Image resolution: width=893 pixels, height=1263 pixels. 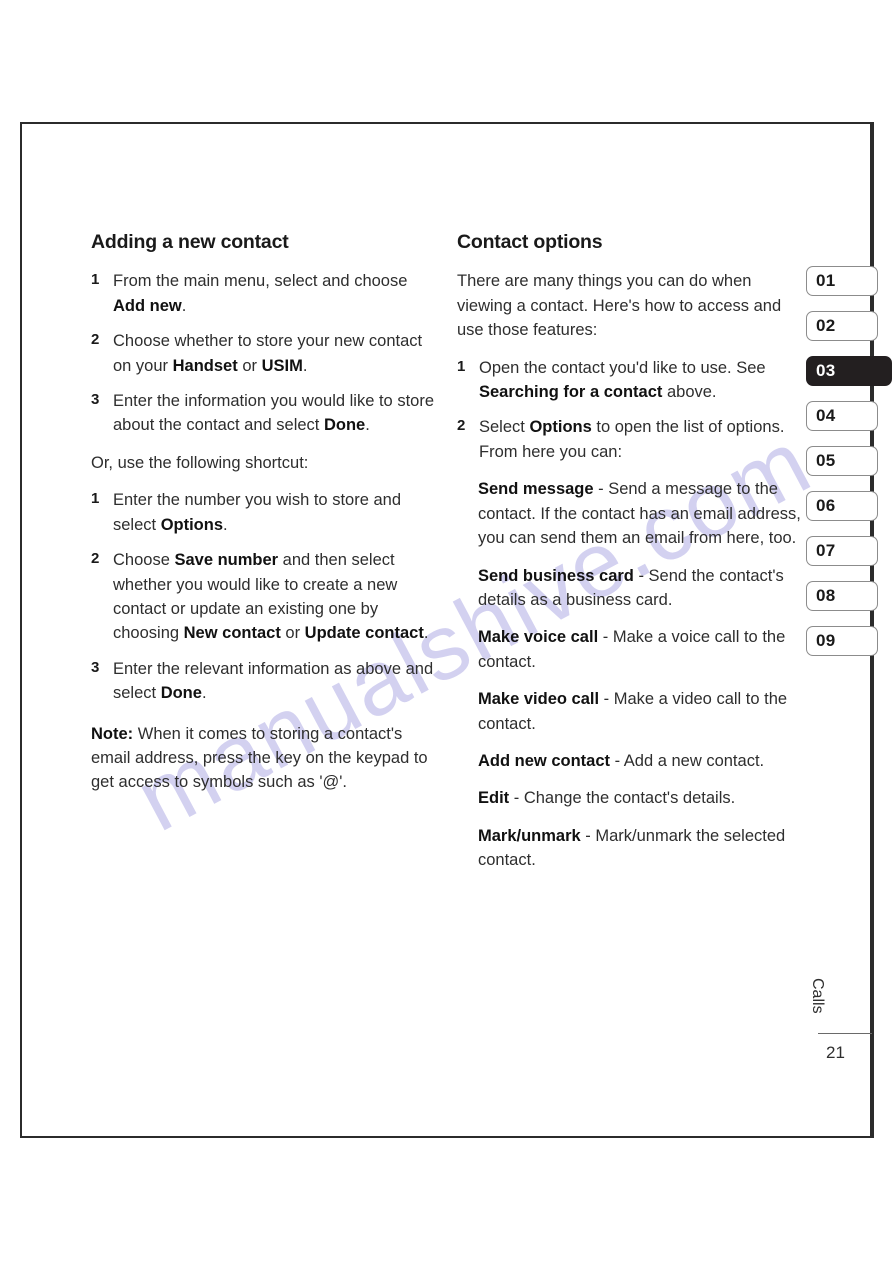 I want to click on emphasis-text: Add new, so click(x=147, y=305).